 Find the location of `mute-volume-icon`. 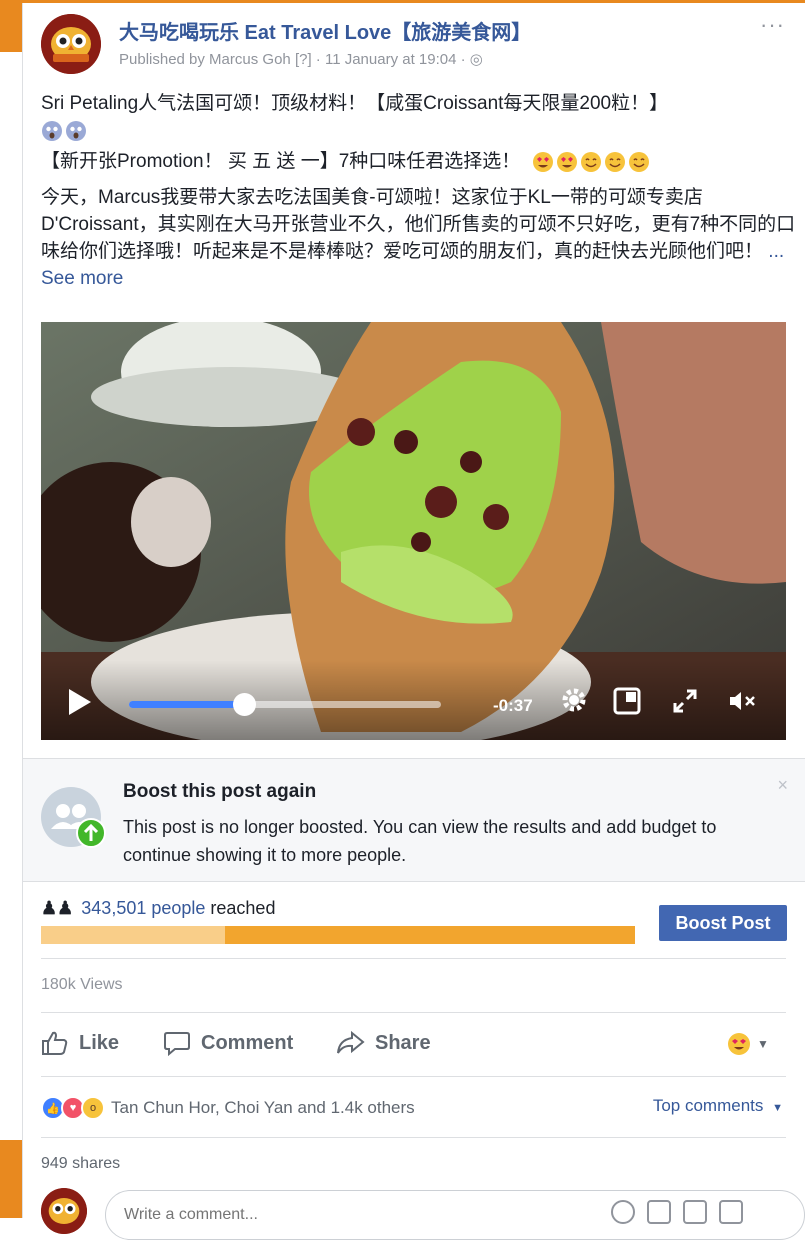

mute-volume-icon is located at coordinates (743, 703).